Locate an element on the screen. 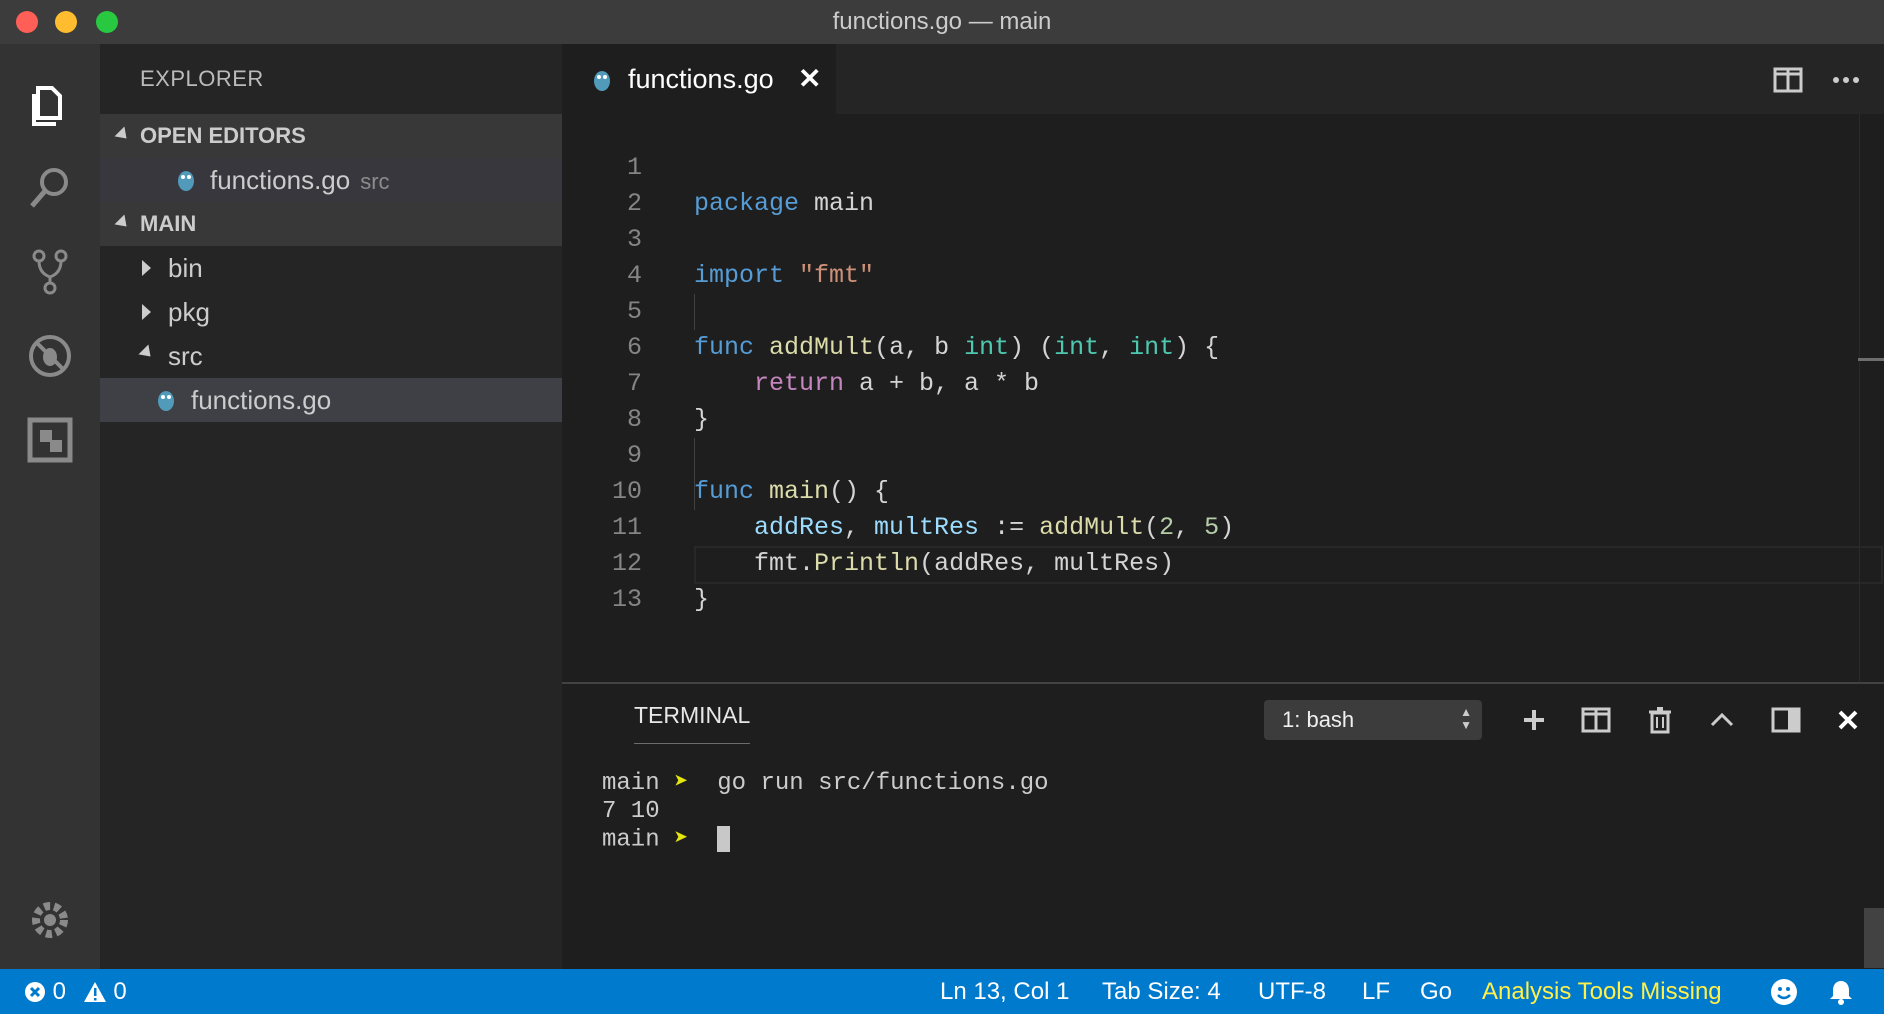 The height and width of the screenshot is (1014, 1884). analysis-tools-missing: Analysis Tools Missing is located at coordinates (1602, 991).